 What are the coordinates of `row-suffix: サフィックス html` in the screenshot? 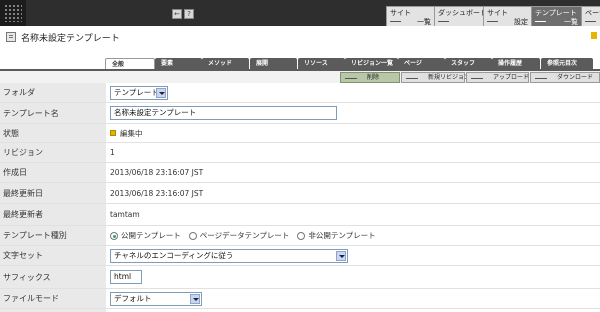 It's located at (300, 277).